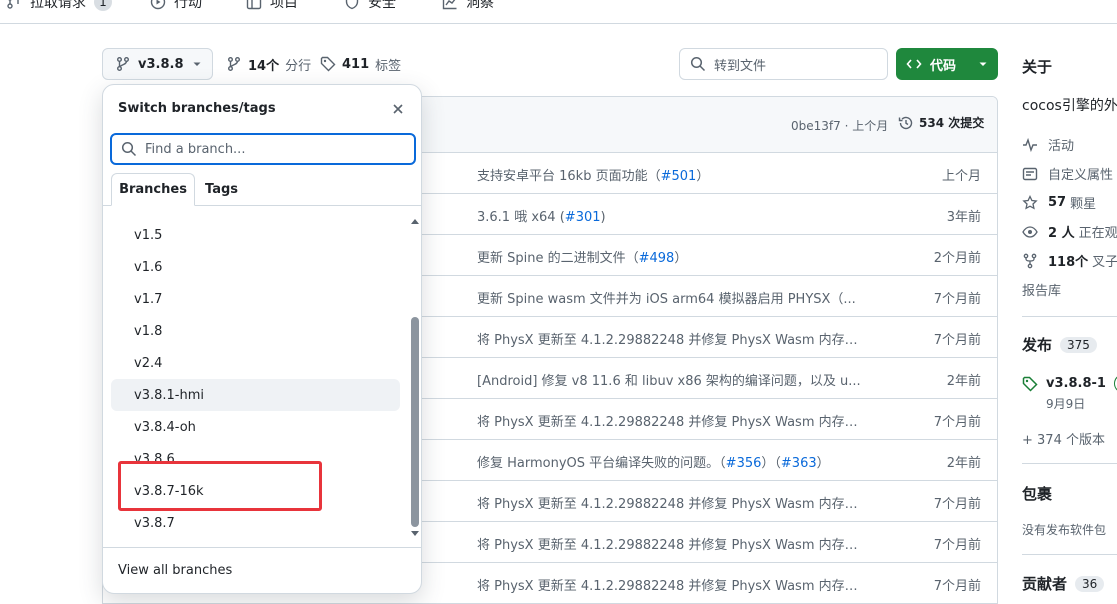  I want to click on note-icon, so click(1030, 173).